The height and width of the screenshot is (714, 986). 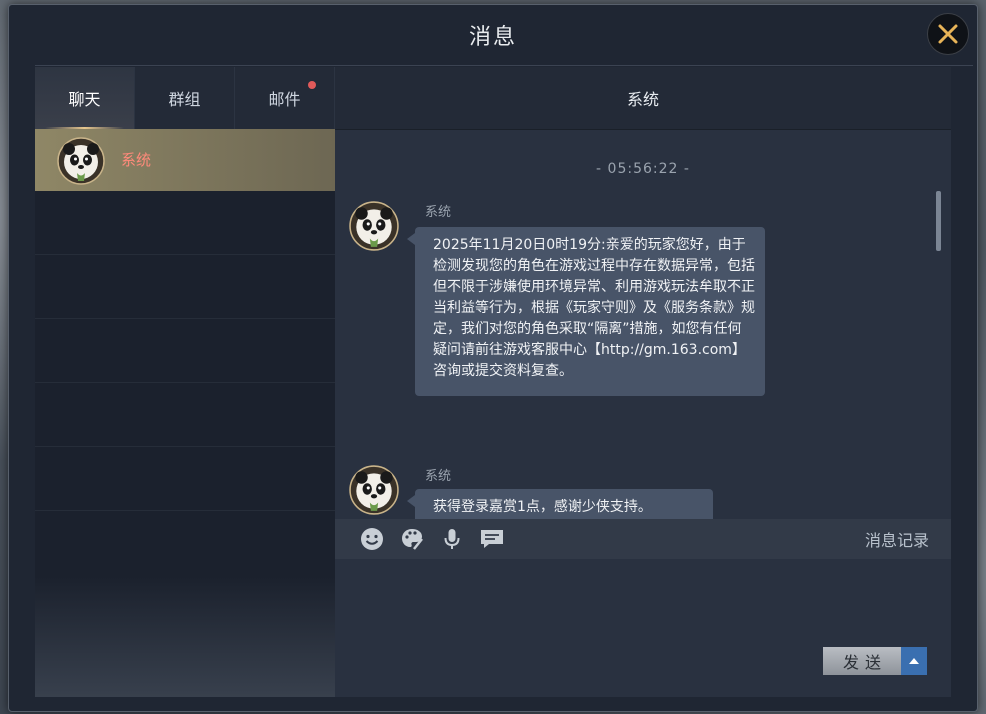 I want to click on window-title: 消息, so click(x=492, y=37).